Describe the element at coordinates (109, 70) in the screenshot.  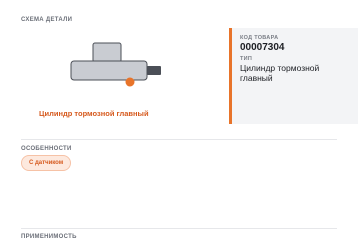
I see `cylinder-body` at that location.